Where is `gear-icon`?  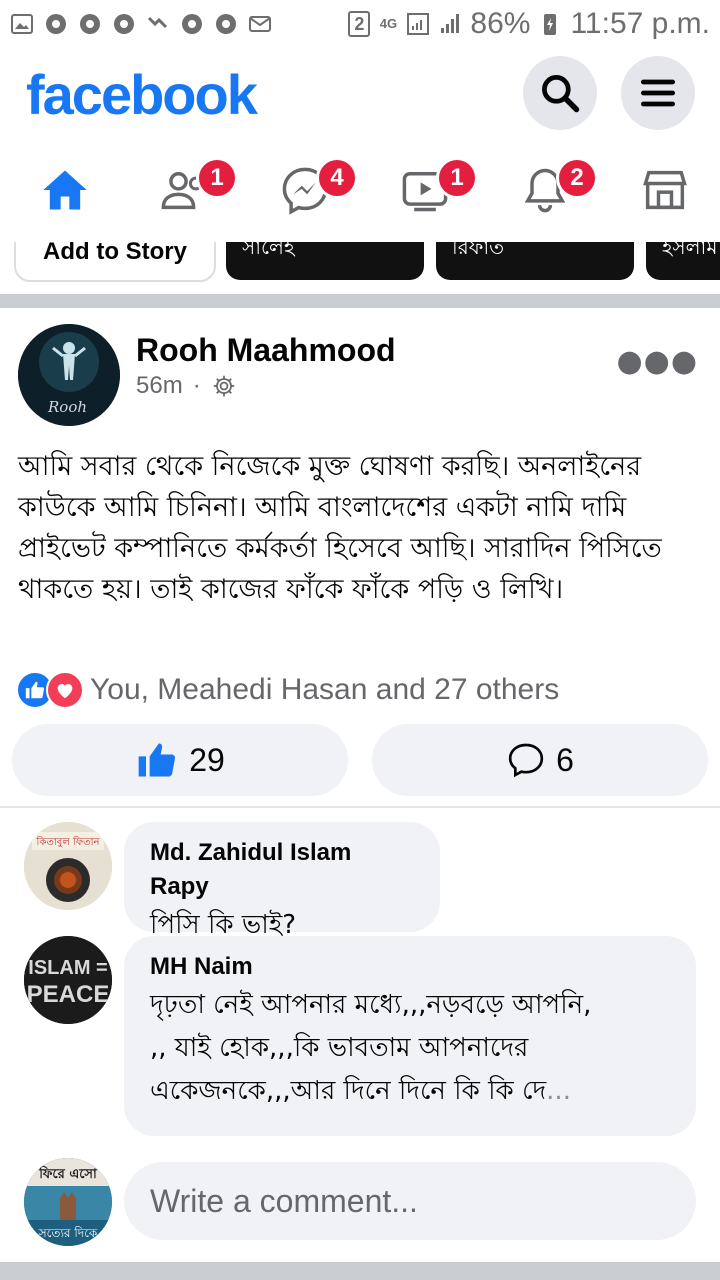
gear-icon is located at coordinates (223, 386).